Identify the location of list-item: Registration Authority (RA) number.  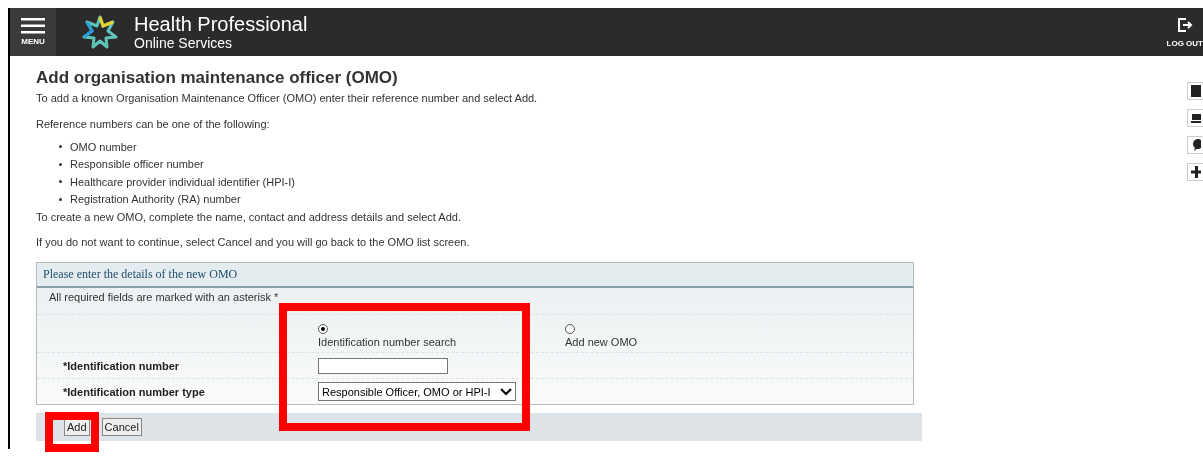
(155, 199).